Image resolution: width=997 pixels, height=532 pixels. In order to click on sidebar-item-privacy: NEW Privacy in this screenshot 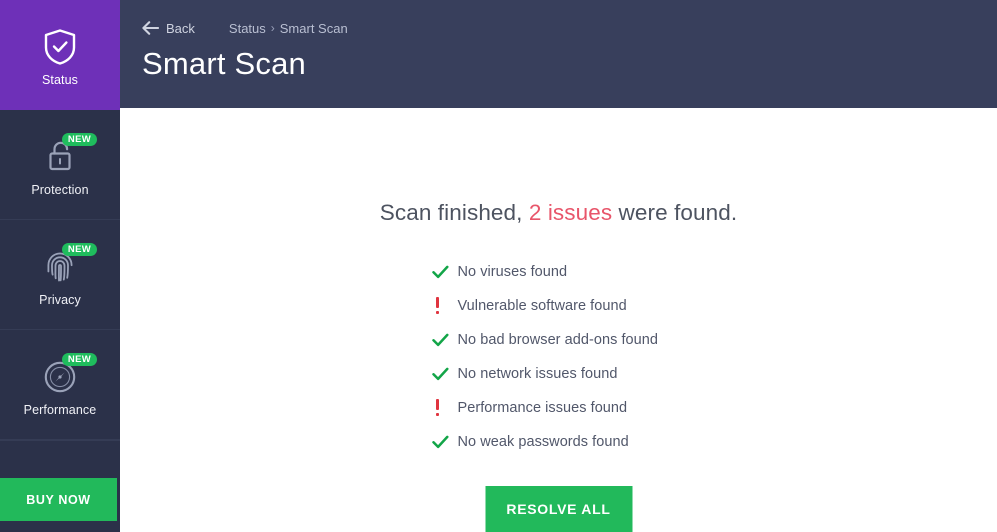, I will do `click(60, 275)`.